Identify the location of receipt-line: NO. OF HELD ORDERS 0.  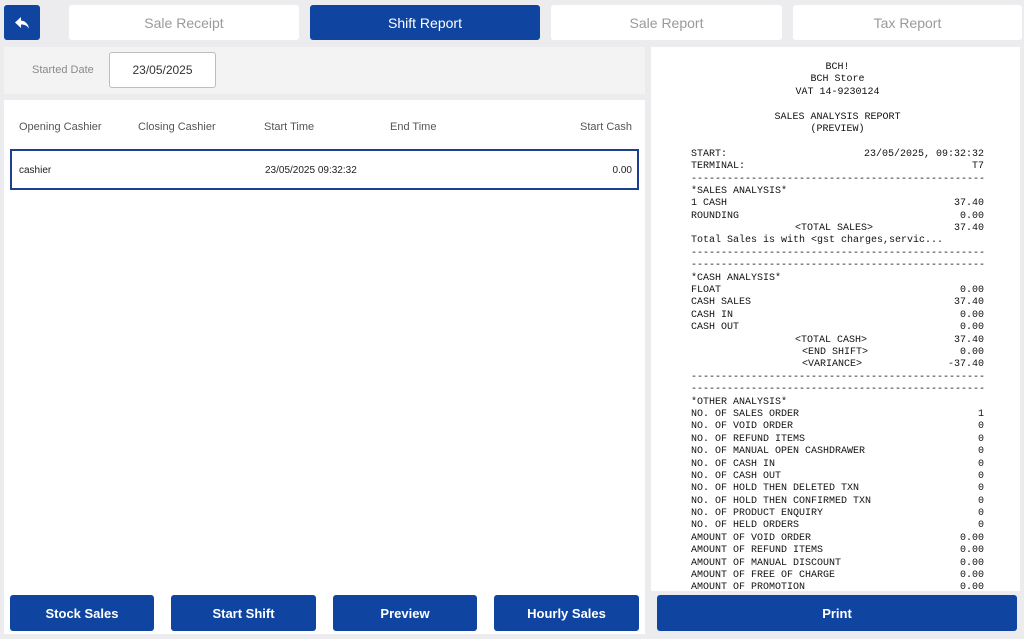
(837, 526).